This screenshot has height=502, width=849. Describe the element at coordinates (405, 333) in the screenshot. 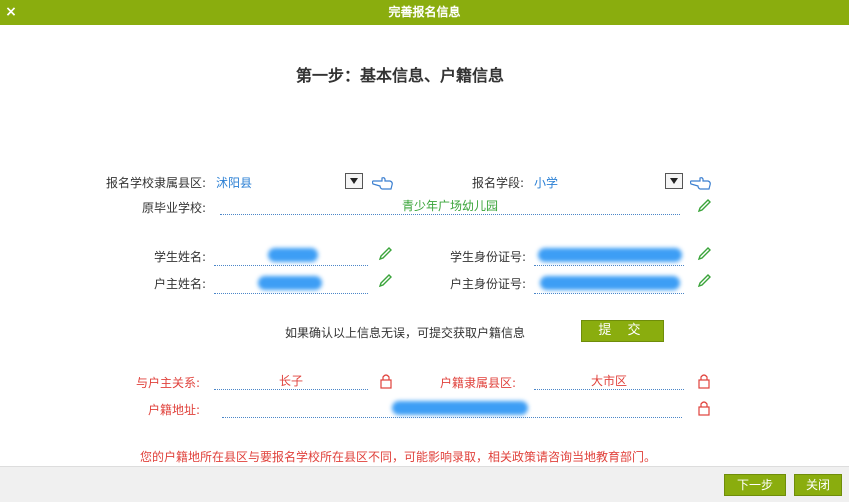

I see `confirm-note: 如果确认以上信息无误，可提交获取户籍信息` at that location.